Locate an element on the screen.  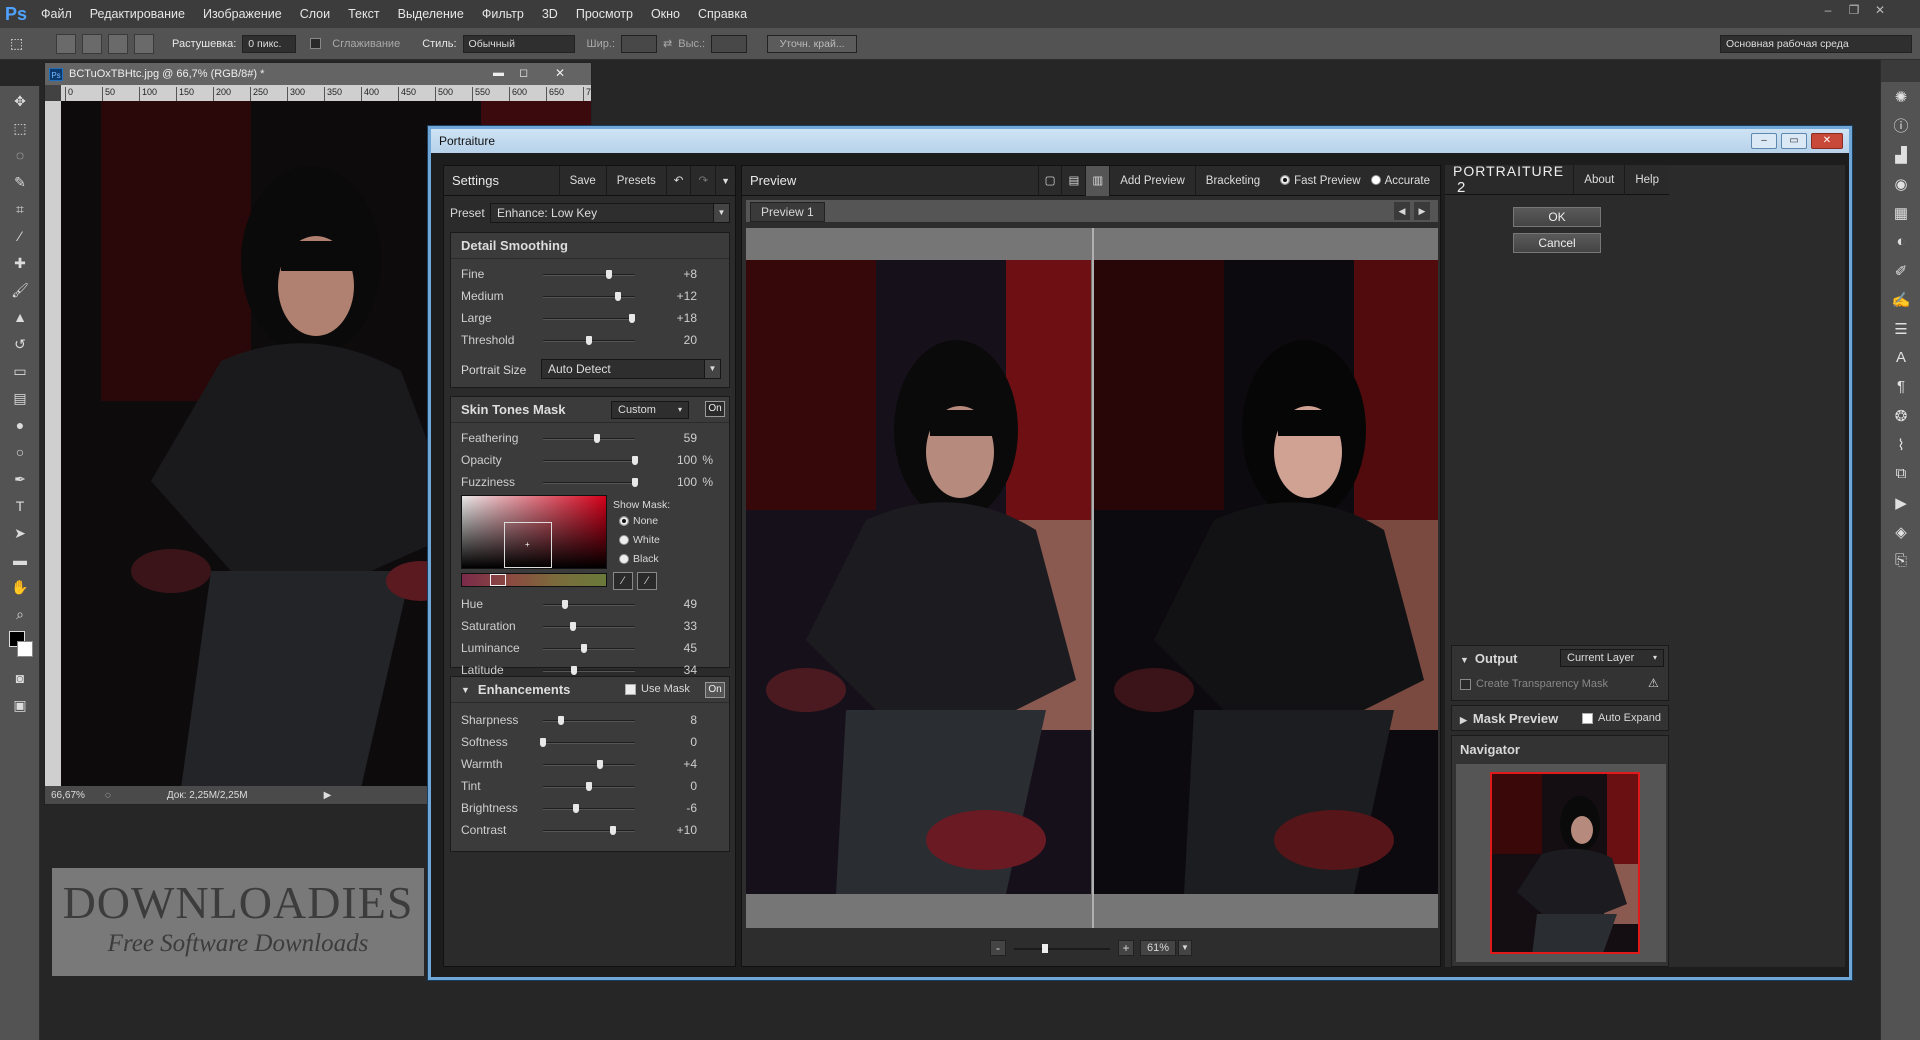
slider-value: +4 is located at coordinates (690, 764).